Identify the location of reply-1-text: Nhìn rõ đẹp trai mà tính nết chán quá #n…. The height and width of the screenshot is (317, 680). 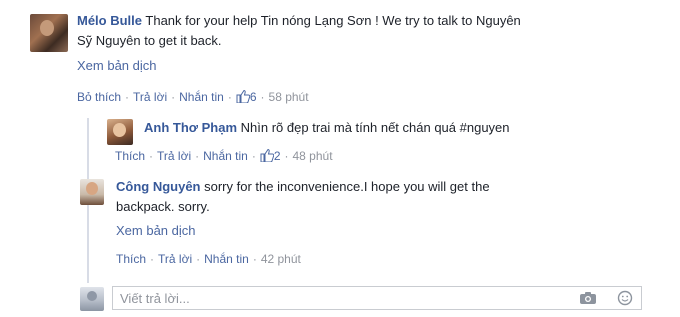
(375, 127).